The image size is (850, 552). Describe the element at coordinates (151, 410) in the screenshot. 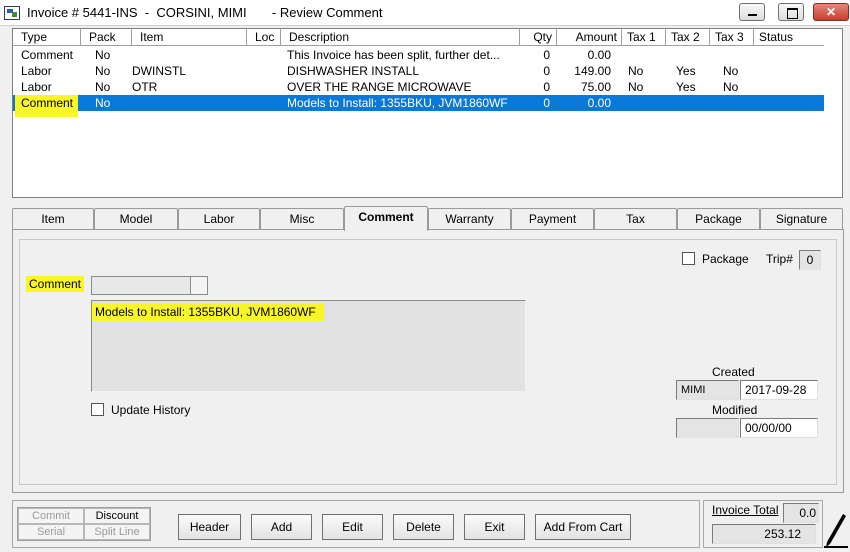

I see `update-history-label: Update History` at that location.